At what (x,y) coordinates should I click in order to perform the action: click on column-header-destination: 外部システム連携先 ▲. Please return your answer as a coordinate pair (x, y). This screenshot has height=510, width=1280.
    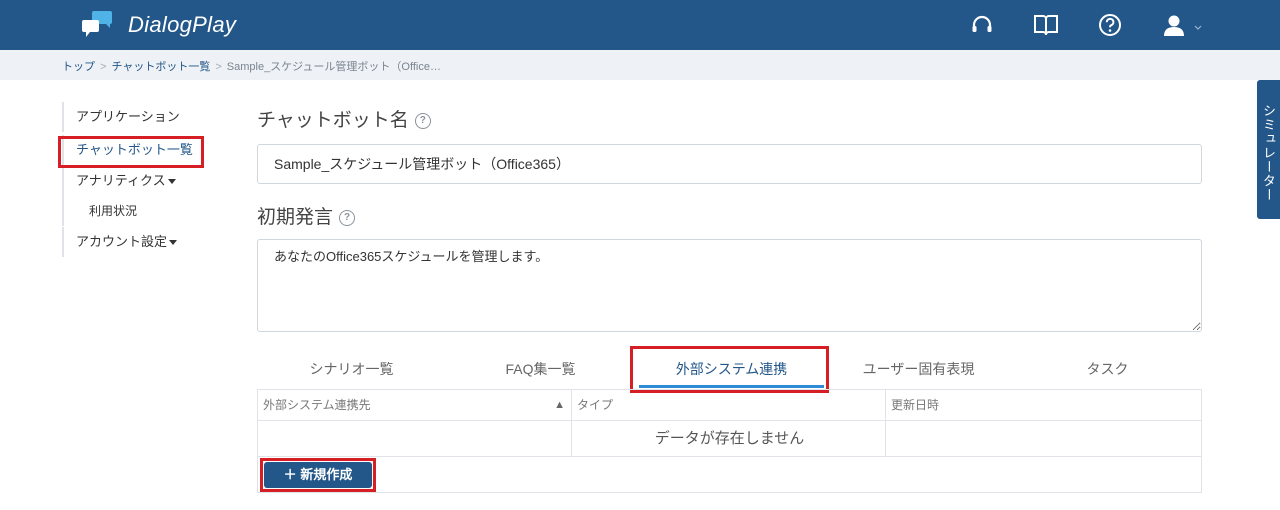
    Looking at the image, I should click on (415, 405).